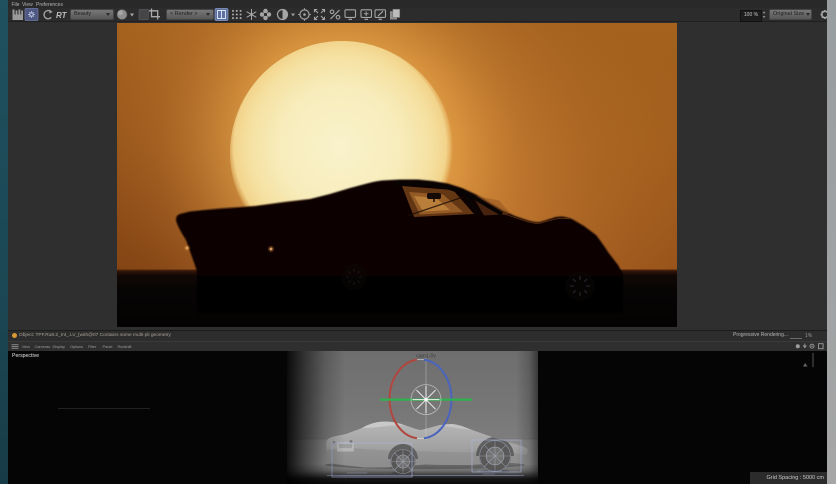  Describe the element at coordinates (62, 15) in the screenshot. I see `svg-text: RT` at that location.